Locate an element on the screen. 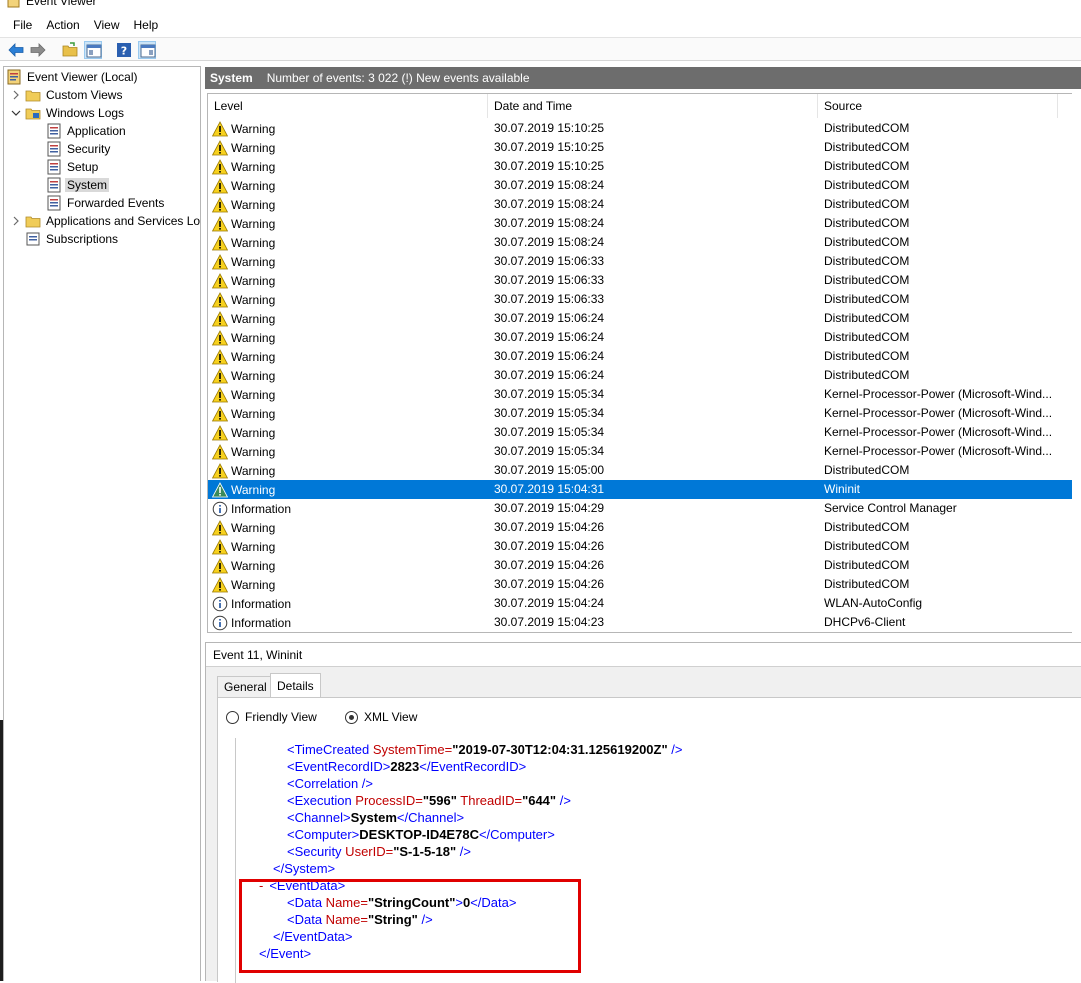 The image size is (1081, 983). xml-correlation: <Correlation /> is located at coordinates (330, 783).